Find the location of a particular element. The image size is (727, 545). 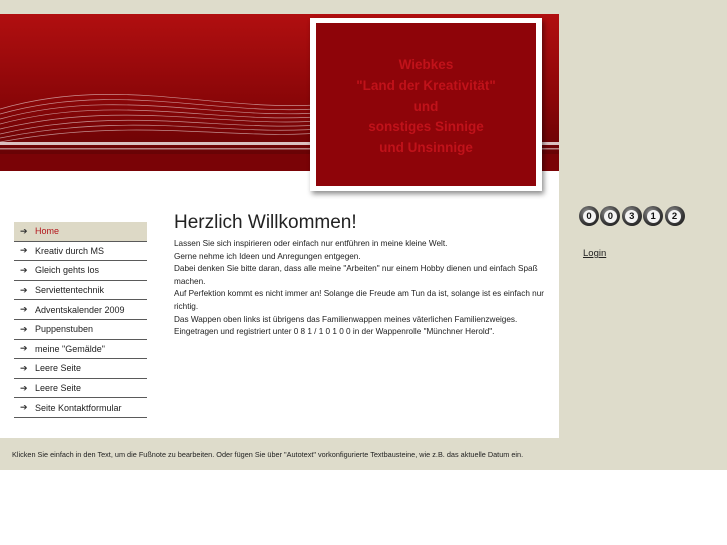

site-title-line: sonstiges Sinnige is located at coordinates (426, 126).